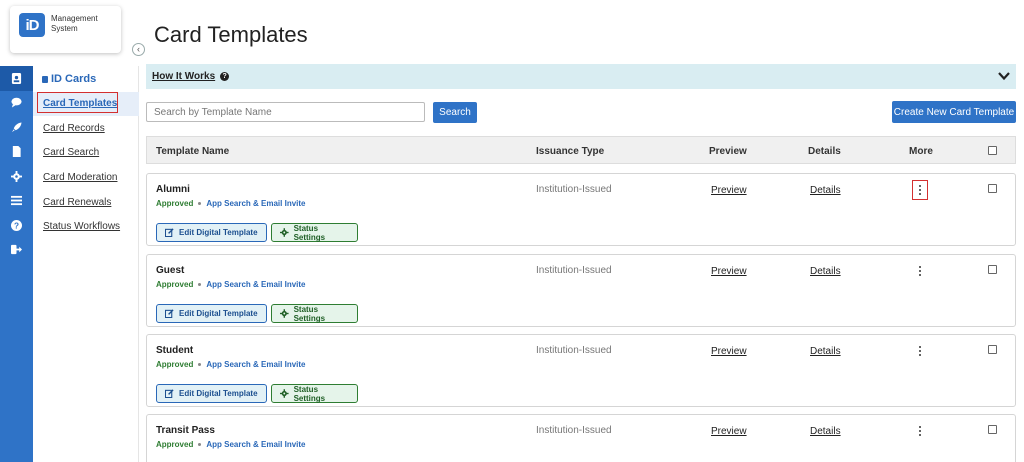 Image resolution: width=1024 pixels, height=462 pixels. What do you see at coordinates (77, 202) in the screenshot?
I see `sidebar-item-card-renewals: Card Renewals` at bounding box center [77, 202].